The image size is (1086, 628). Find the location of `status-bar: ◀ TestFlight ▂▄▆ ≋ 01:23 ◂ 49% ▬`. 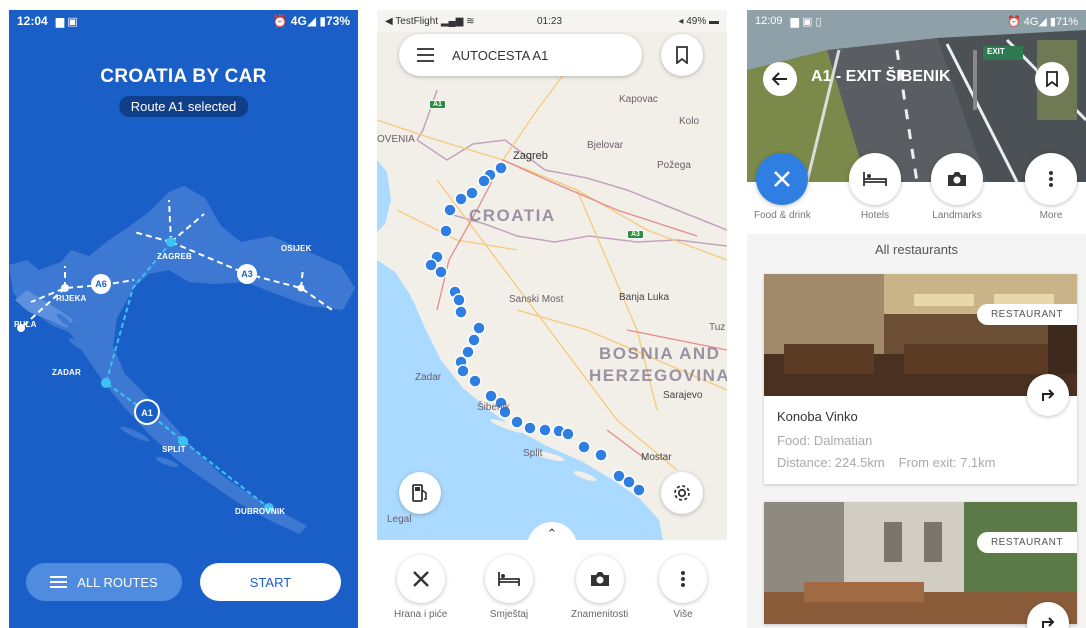

status-bar: ◀ TestFlight ▂▄▆ ≋ 01:23 ◂ 49% ▬ is located at coordinates (552, 21).